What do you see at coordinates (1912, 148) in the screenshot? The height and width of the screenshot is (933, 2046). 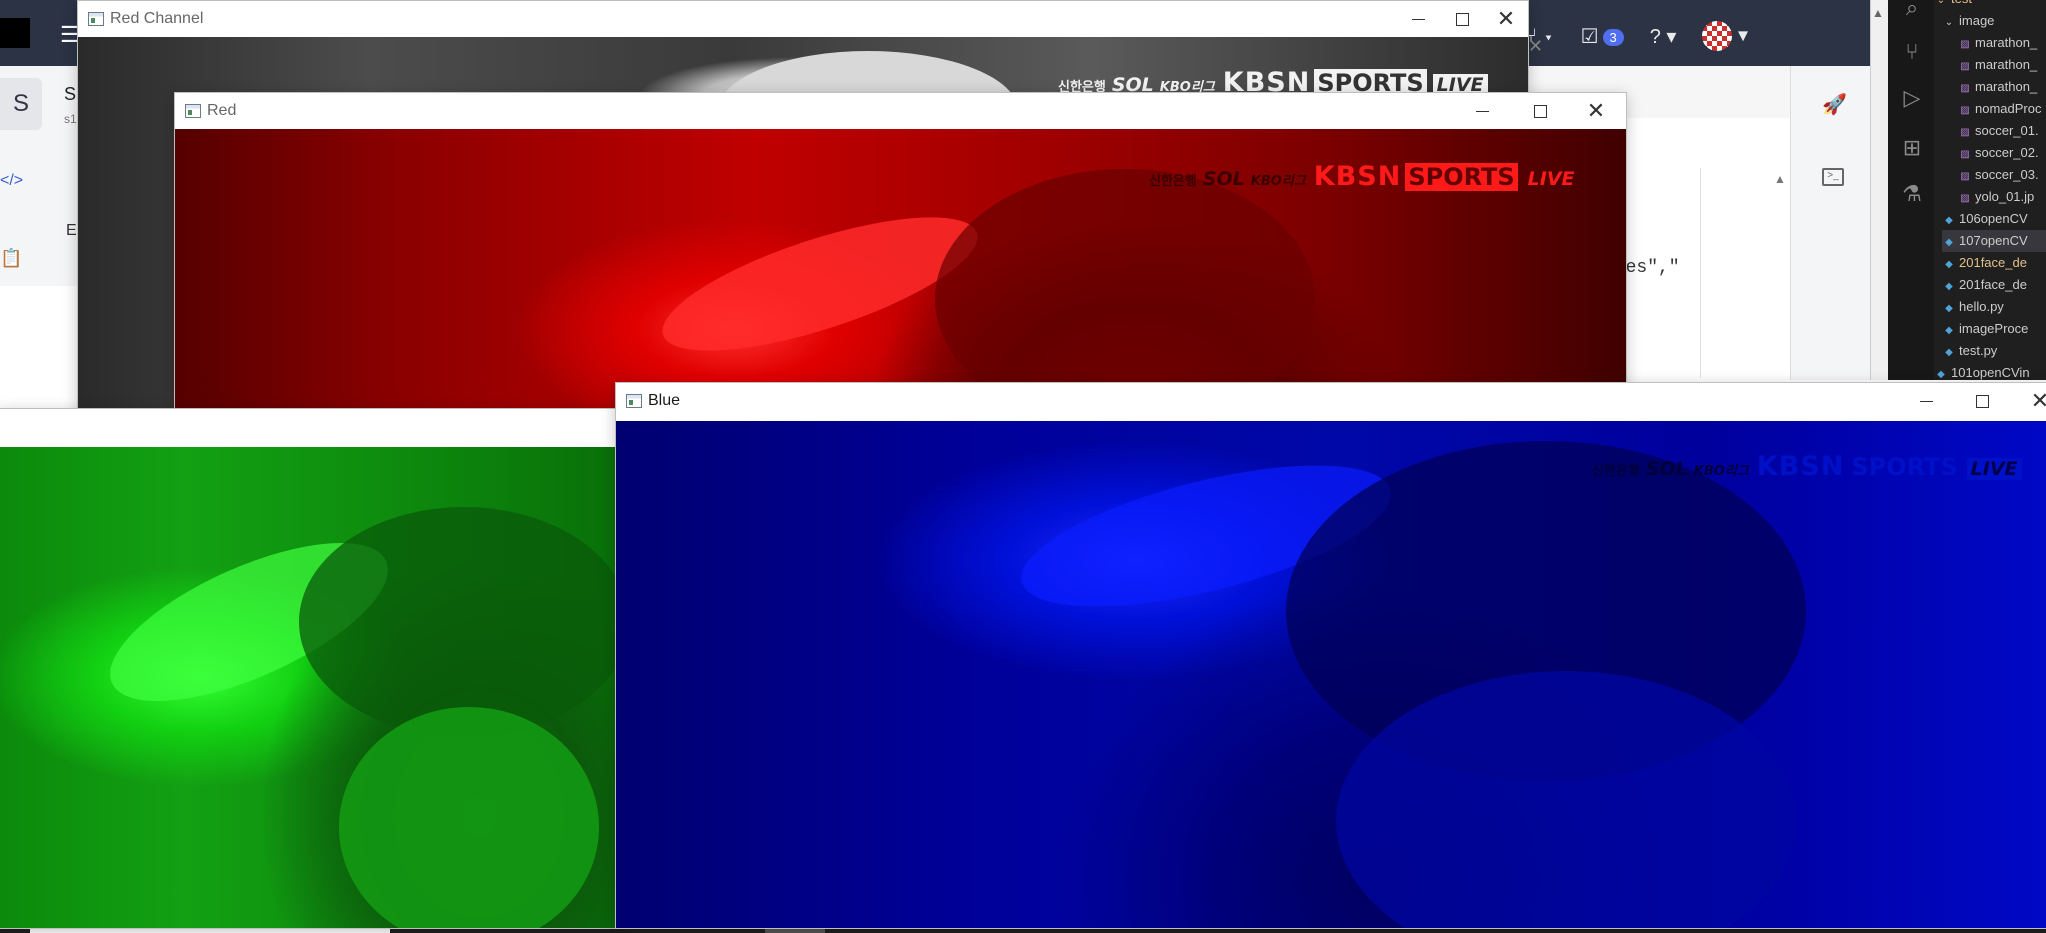 I see `extensions-icon: ⊞` at bounding box center [1912, 148].